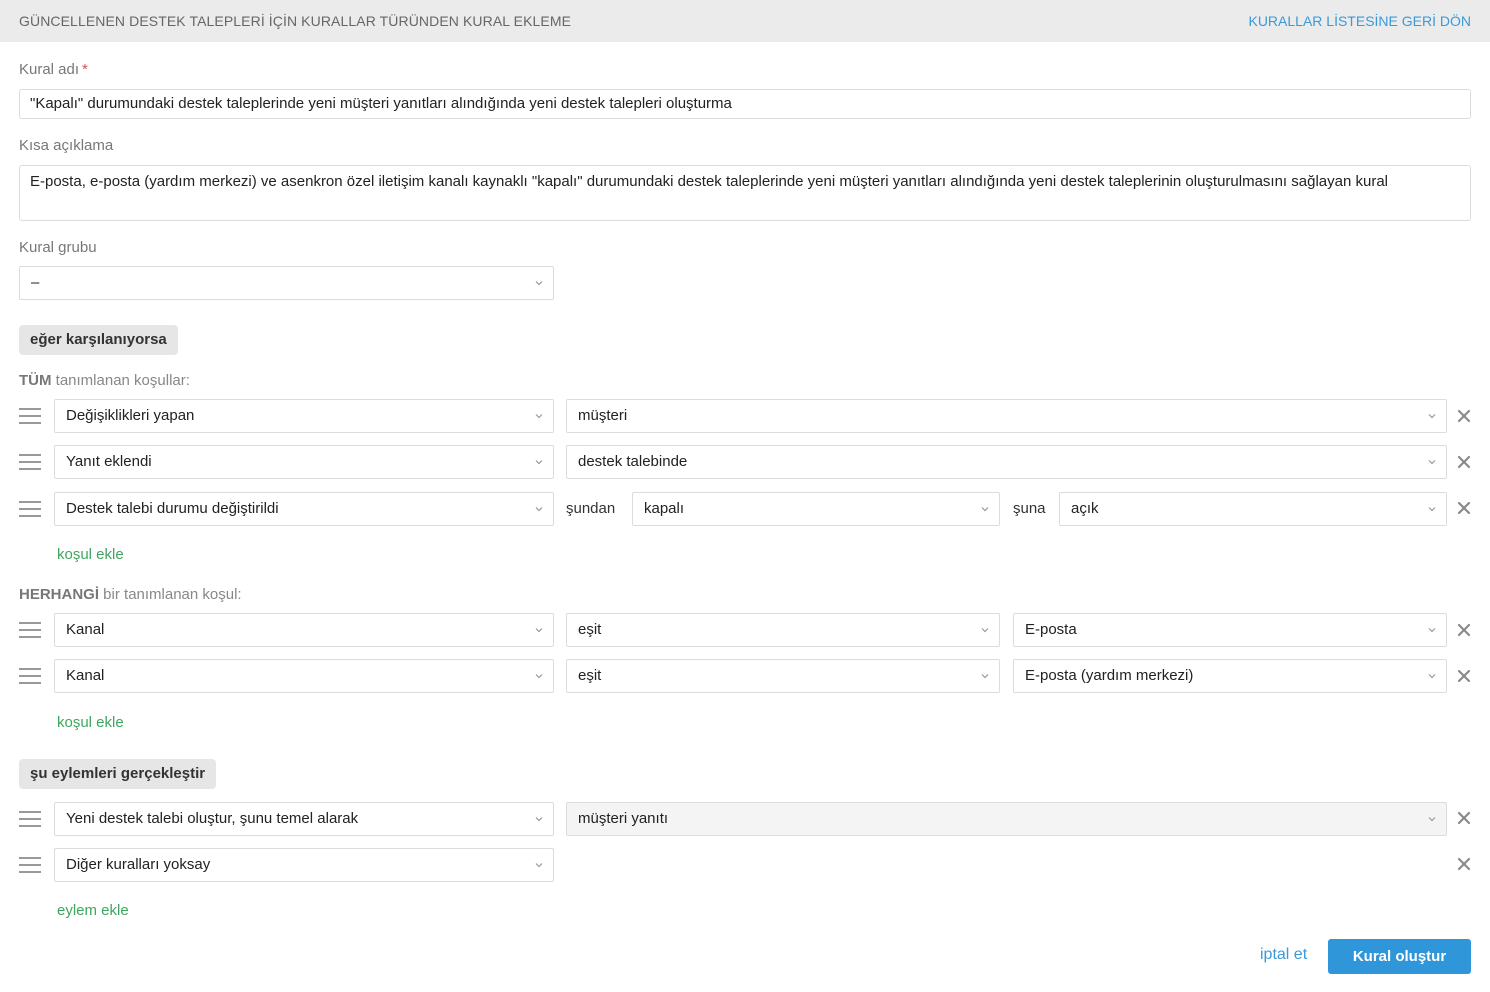  Describe the element at coordinates (172, 508) in the screenshot. I see `condition-field-value: Destek talebi durumu değiştirildi` at that location.